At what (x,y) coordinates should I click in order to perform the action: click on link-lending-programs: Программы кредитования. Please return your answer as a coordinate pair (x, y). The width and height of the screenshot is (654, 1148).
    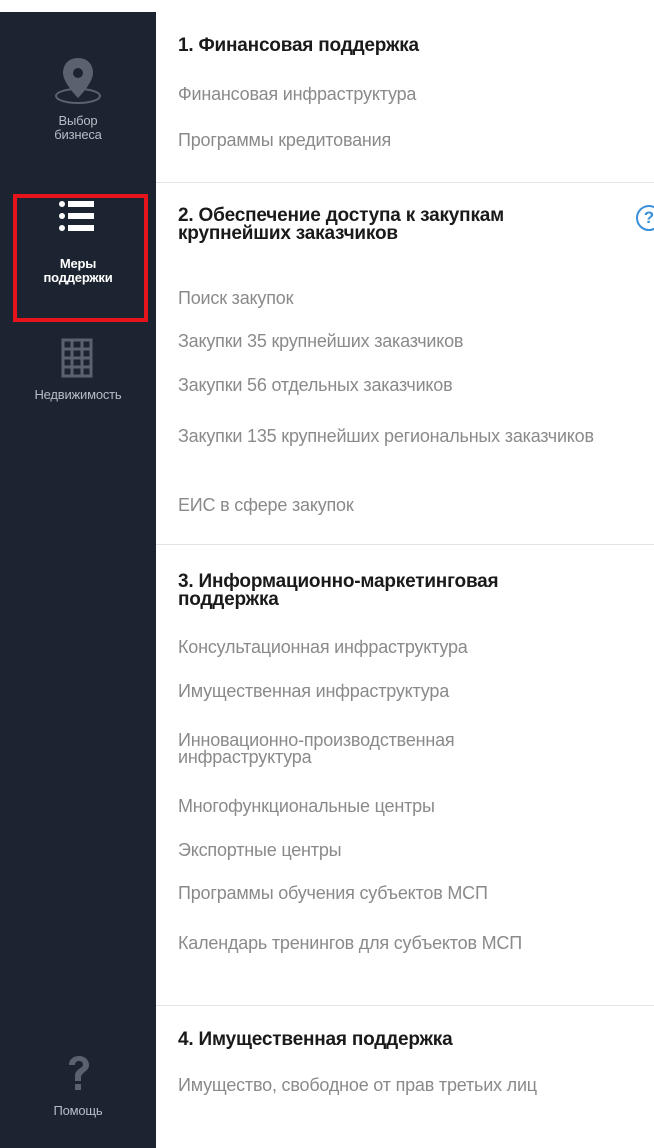
    Looking at the image, I should click on (403, 140).